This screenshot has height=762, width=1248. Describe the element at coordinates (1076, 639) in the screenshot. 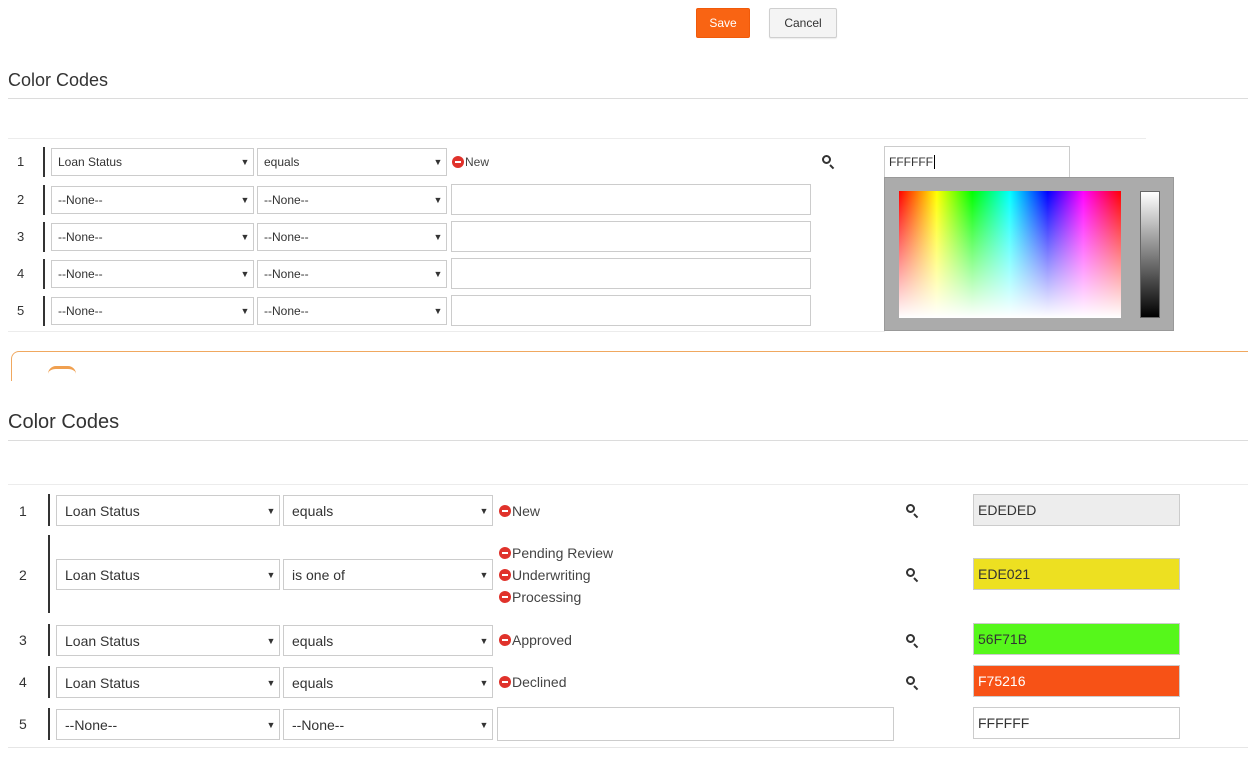

I see `color-code-input: 56F71B` at that location.